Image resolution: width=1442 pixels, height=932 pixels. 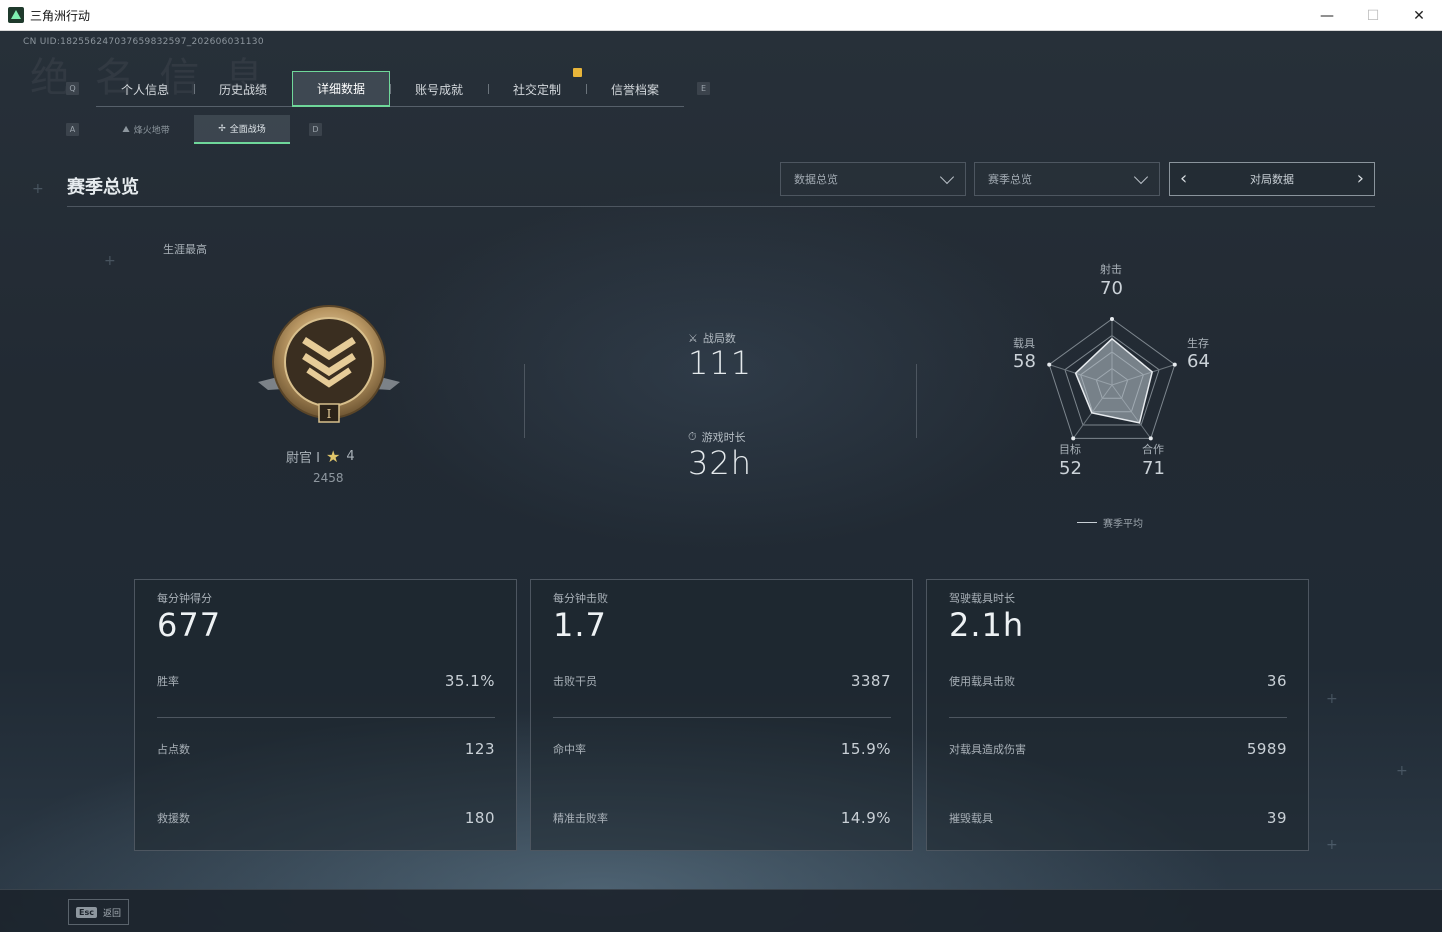 I want to click on arrow-right-icon: ›, so click(x=1360, y=179).